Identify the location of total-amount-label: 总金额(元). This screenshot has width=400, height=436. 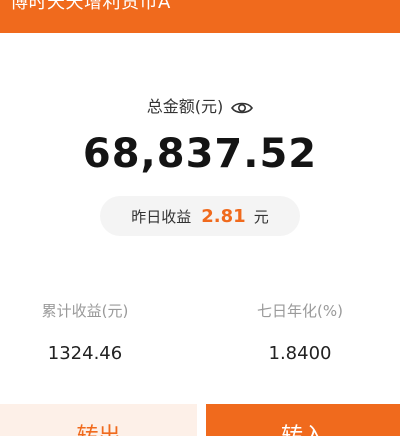
(185, 106).